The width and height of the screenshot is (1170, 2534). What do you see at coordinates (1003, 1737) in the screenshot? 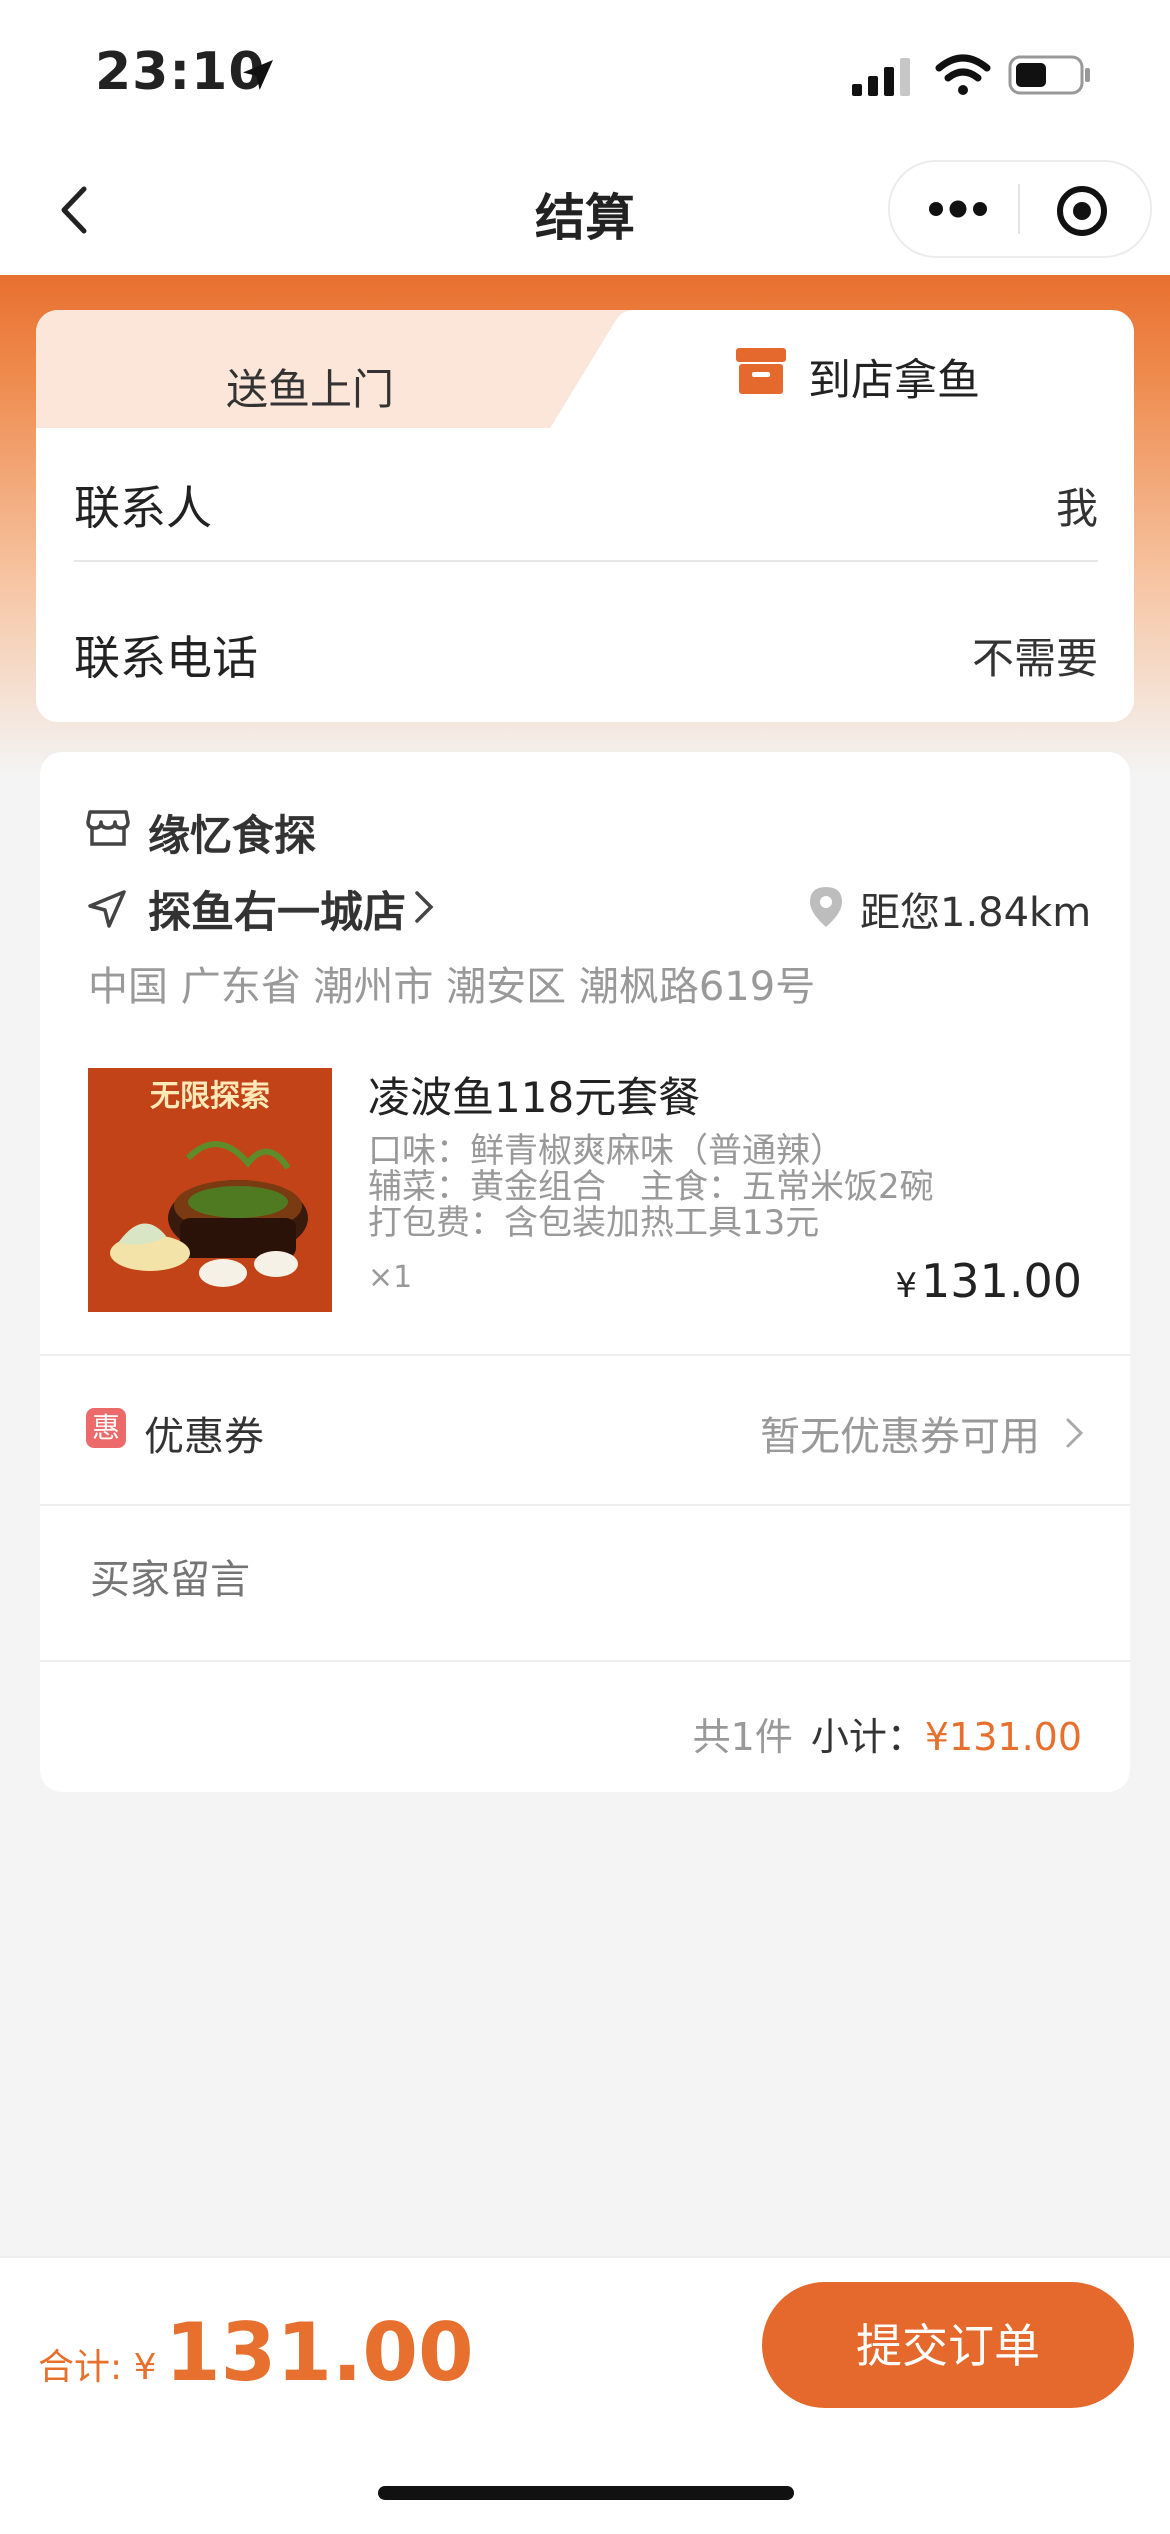
I see `subtotal-amount: ¥131.00` at bounding box center [1003, 1737].